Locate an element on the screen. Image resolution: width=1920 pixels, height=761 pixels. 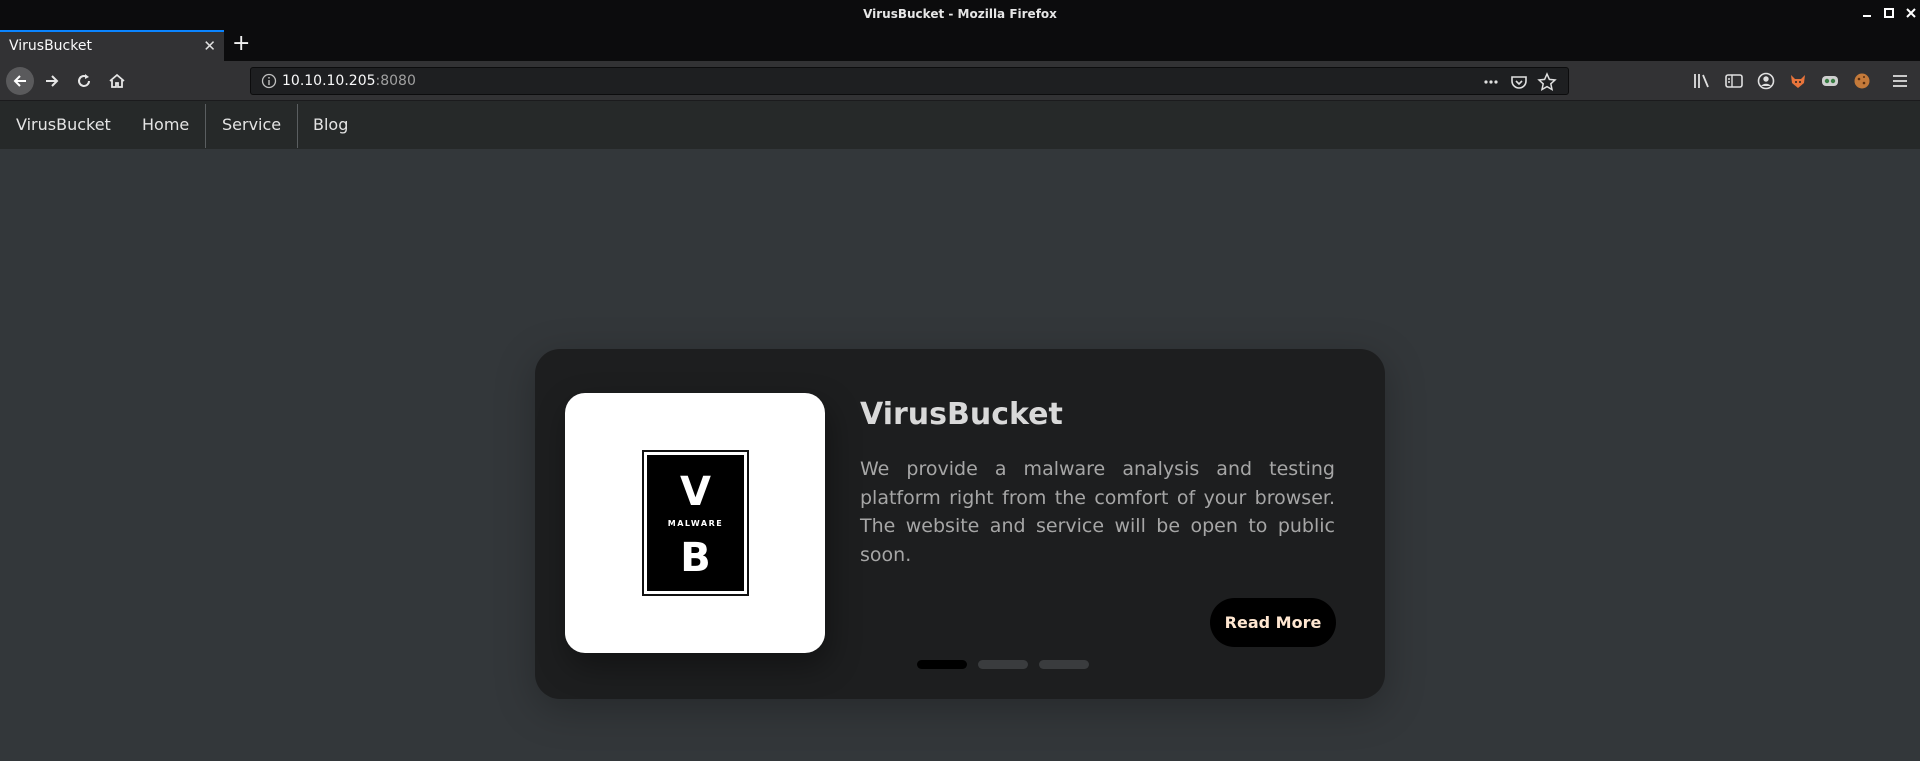
reload-icon is located at coordinates (84, 80).